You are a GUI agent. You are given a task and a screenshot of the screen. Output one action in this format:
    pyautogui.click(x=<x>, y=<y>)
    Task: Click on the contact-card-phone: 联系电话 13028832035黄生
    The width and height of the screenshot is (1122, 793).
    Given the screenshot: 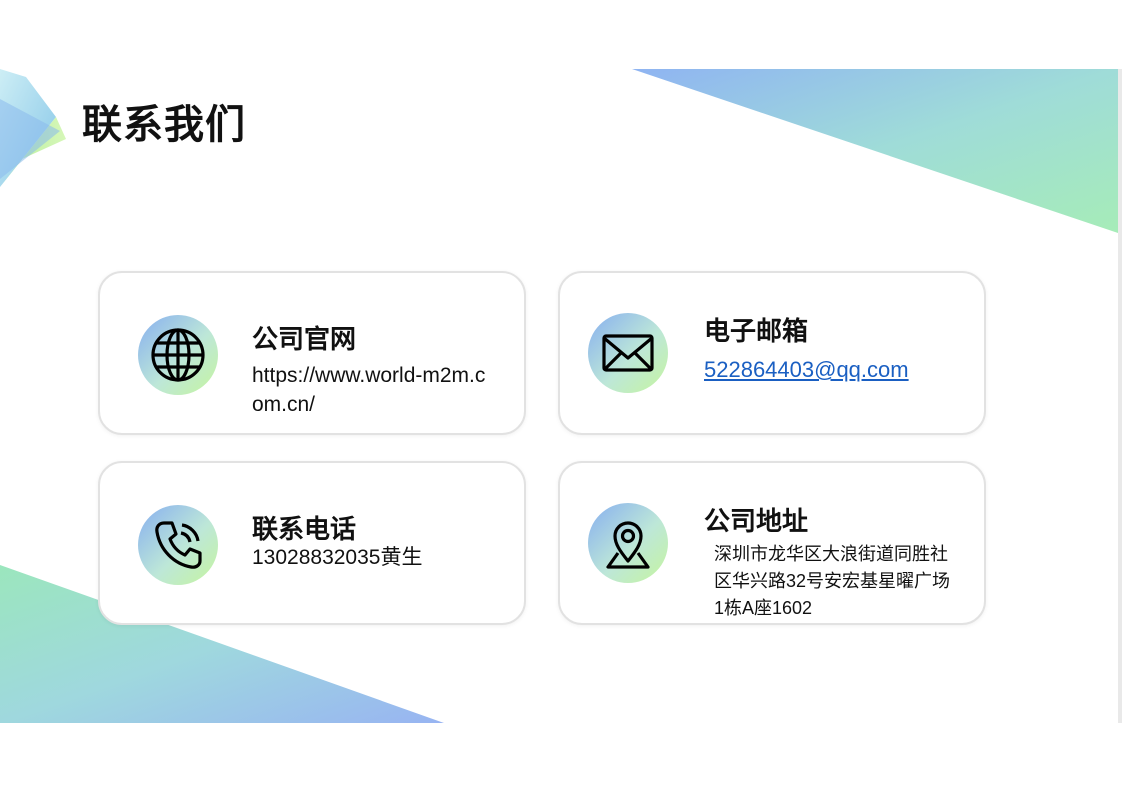 What is the action you would take?
    pyautogui.click(x=312, y=543)
    